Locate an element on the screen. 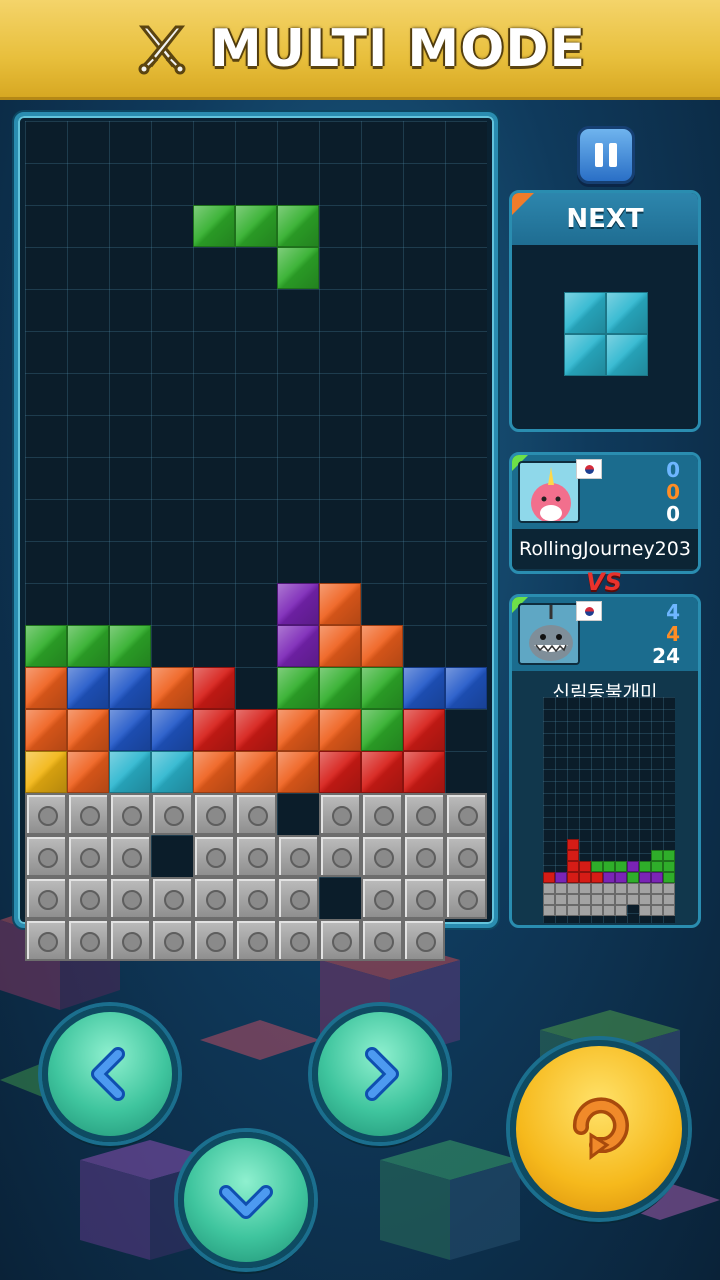  player-stat-3: 0 is located at coordinates (673, 514).